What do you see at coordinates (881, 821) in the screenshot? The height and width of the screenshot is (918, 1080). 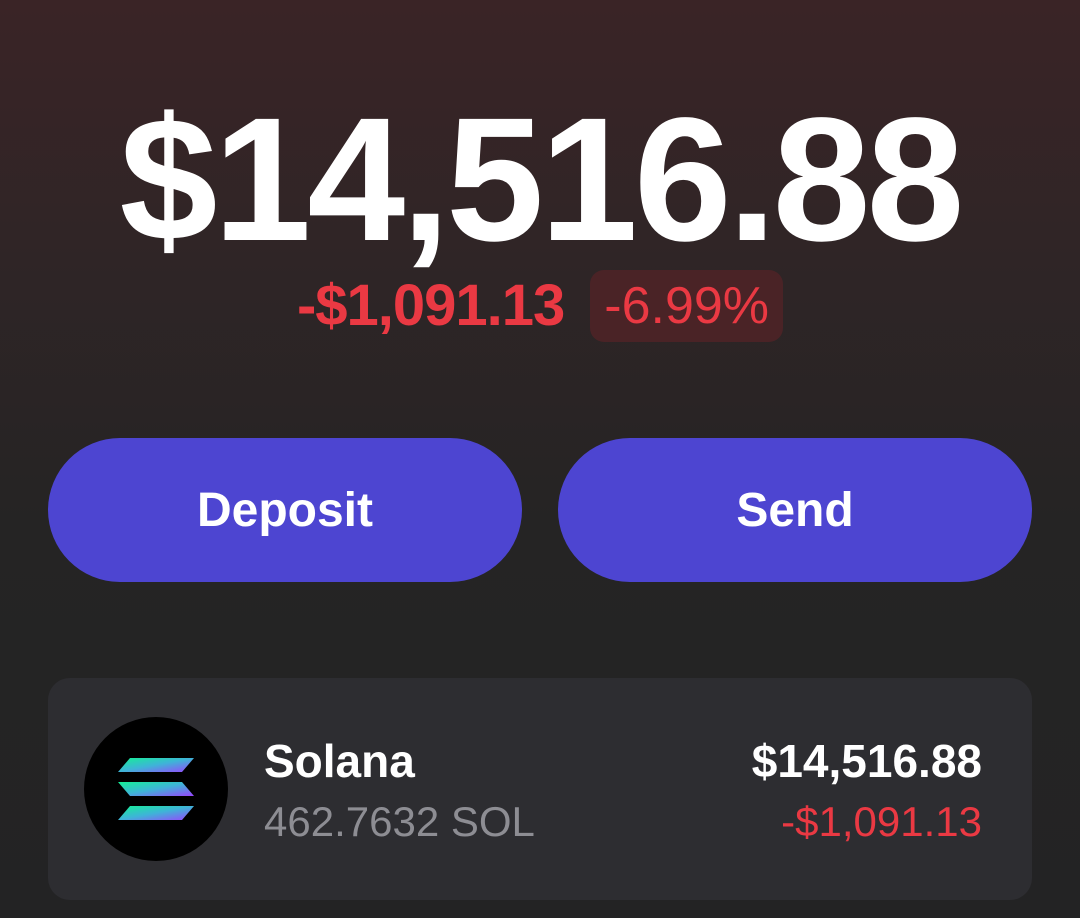 I see `token-change: -$1,091.13` at bounding box center [881, 821].